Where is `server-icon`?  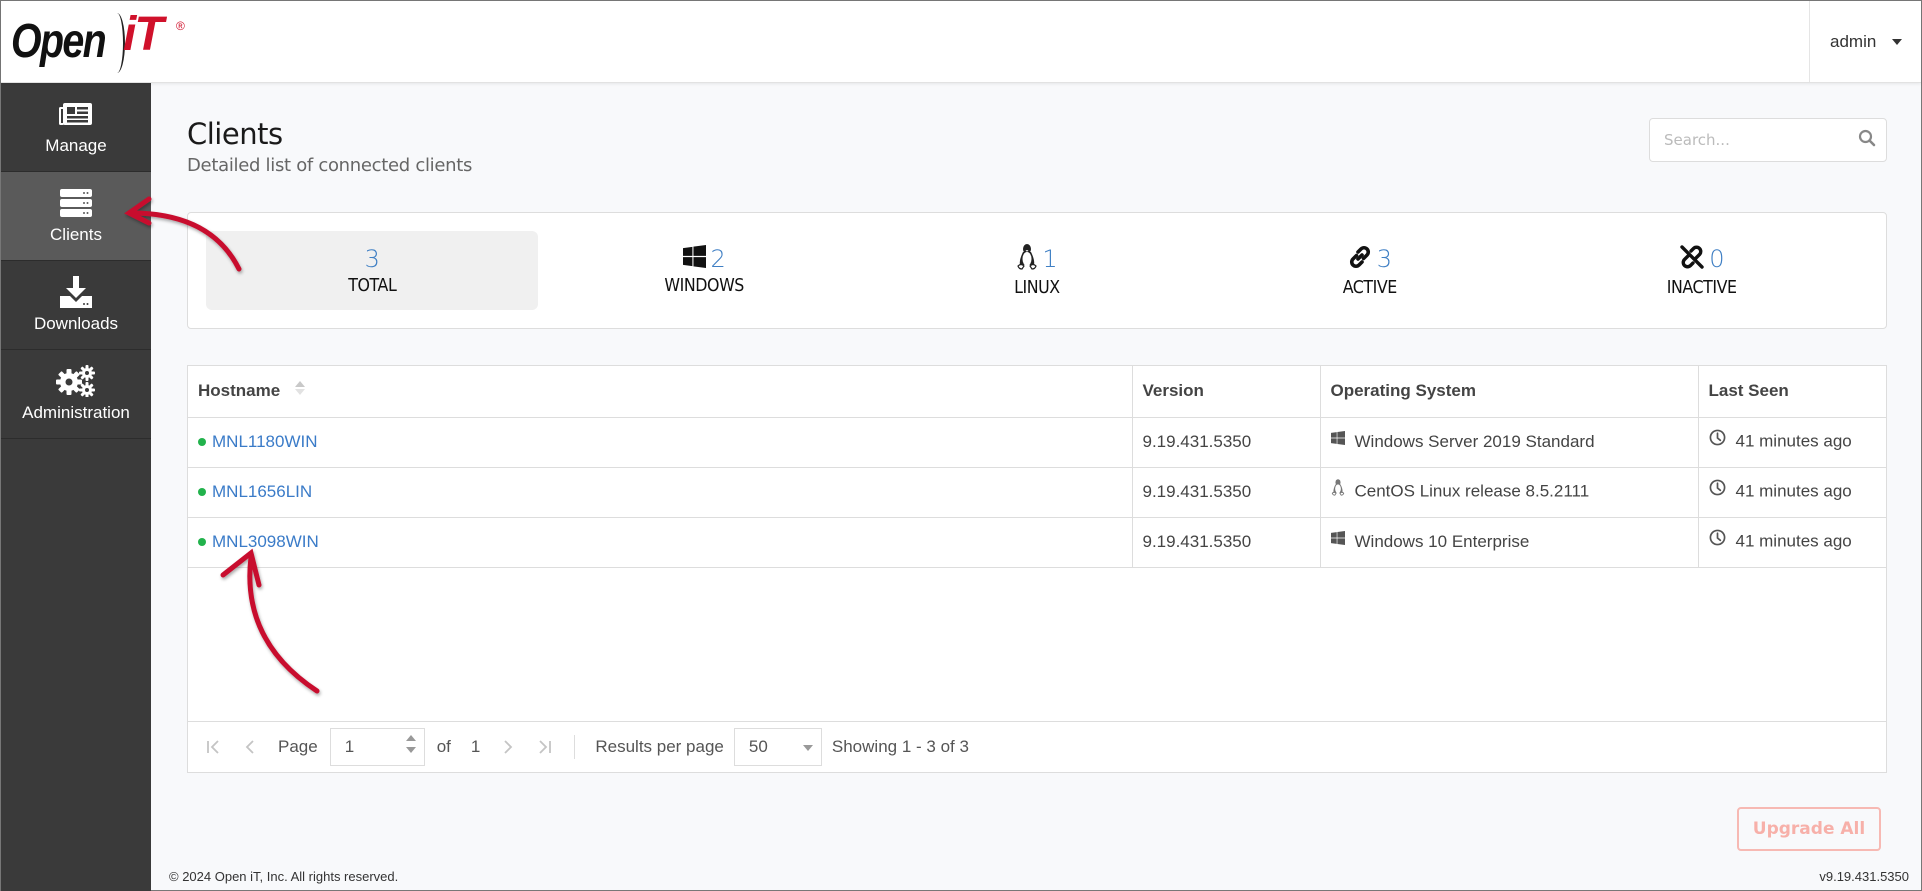
server-icon is located at coordinates (76, 203).